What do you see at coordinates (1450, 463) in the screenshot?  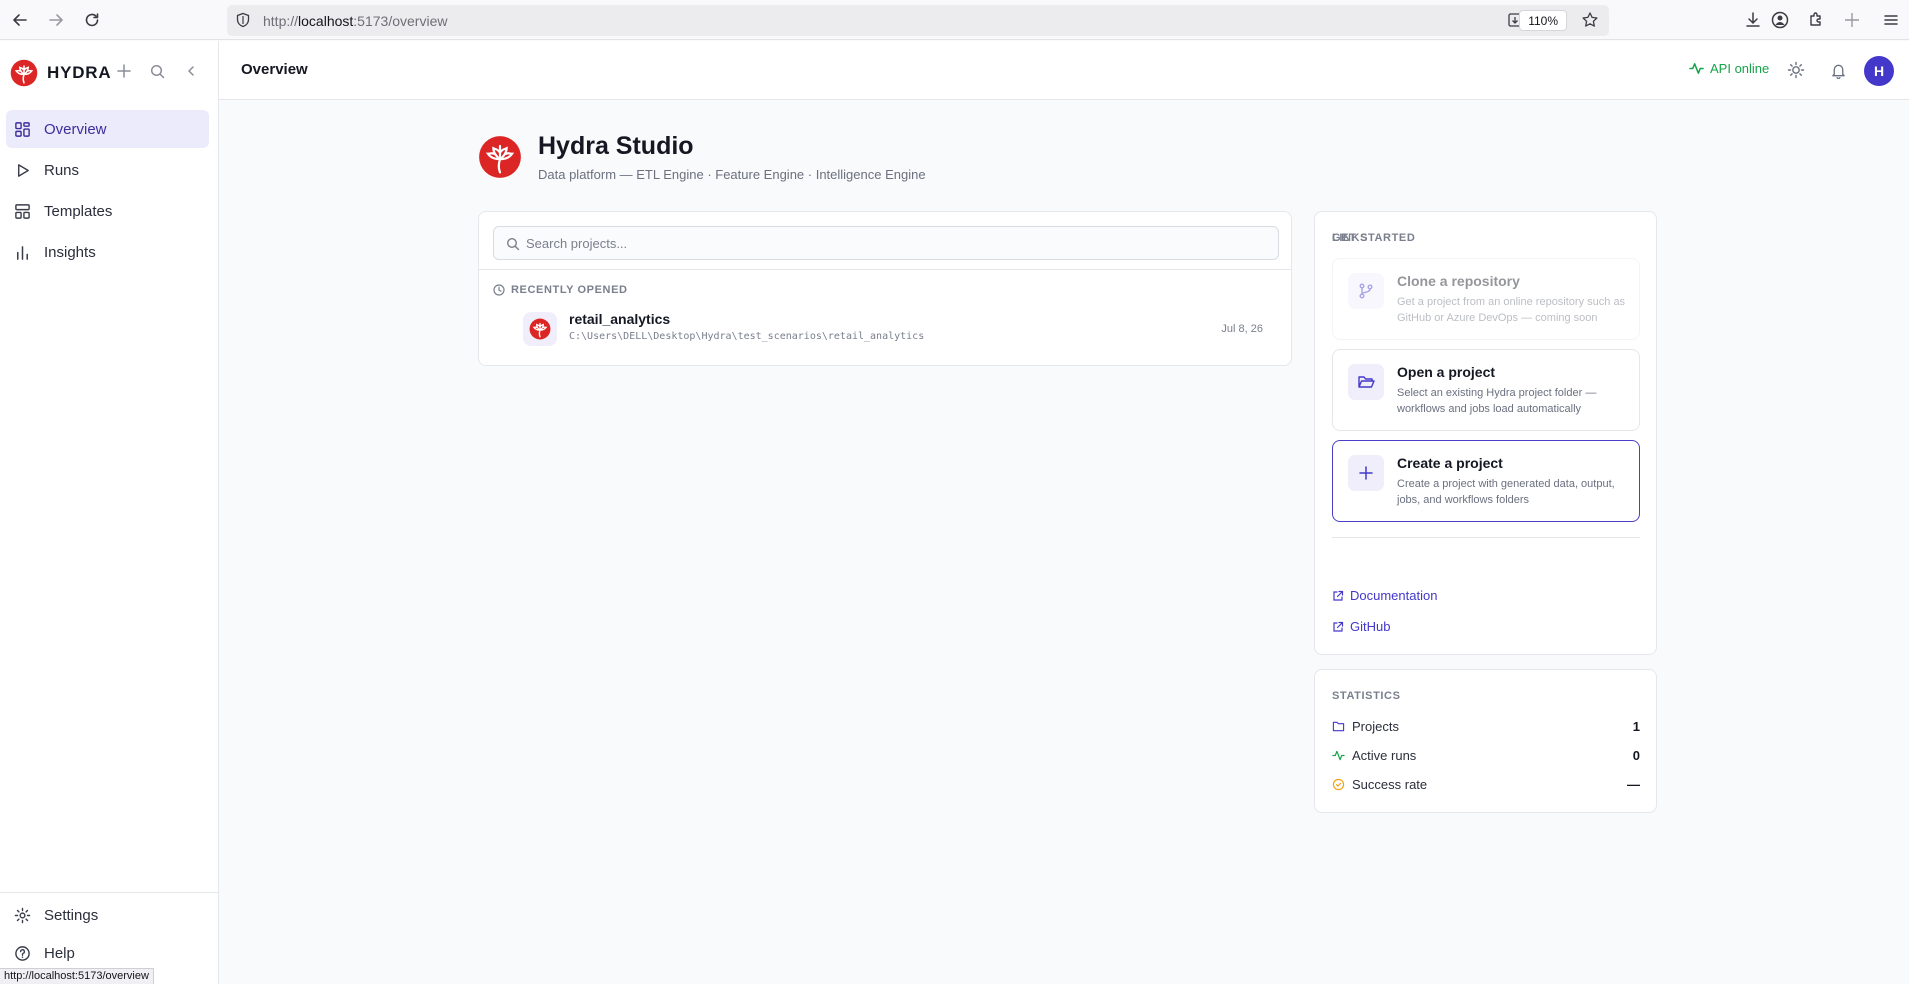 I see `action-title: Create a project` at bounding box center [1450, 463].